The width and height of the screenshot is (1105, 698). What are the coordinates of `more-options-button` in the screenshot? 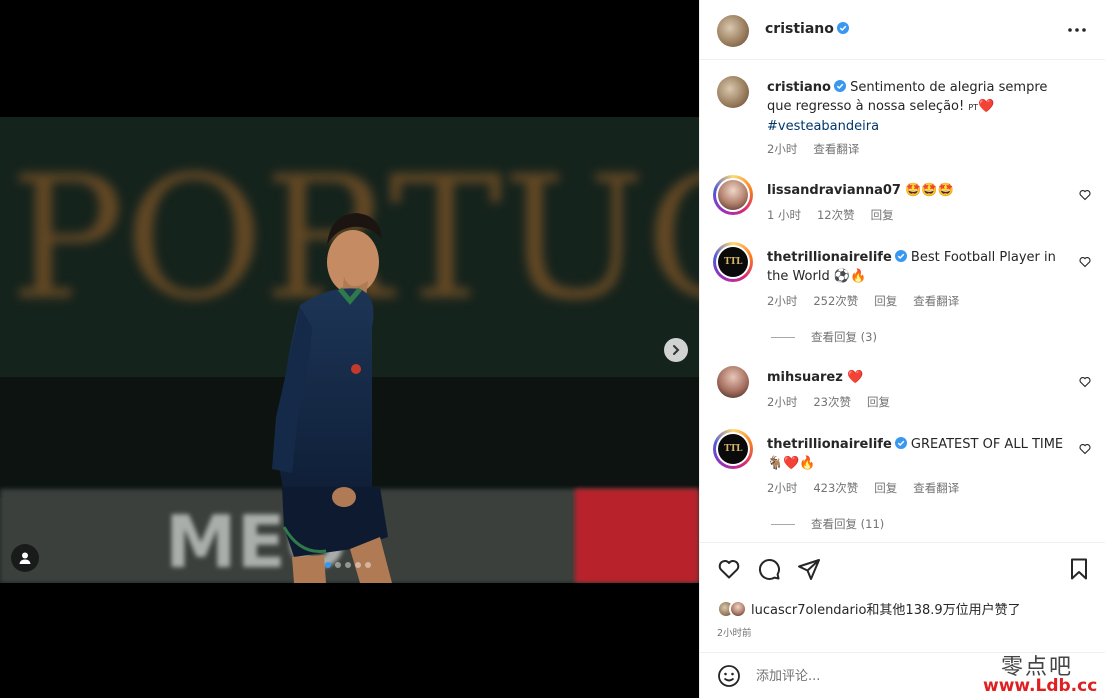 It's located at (1077, 30).